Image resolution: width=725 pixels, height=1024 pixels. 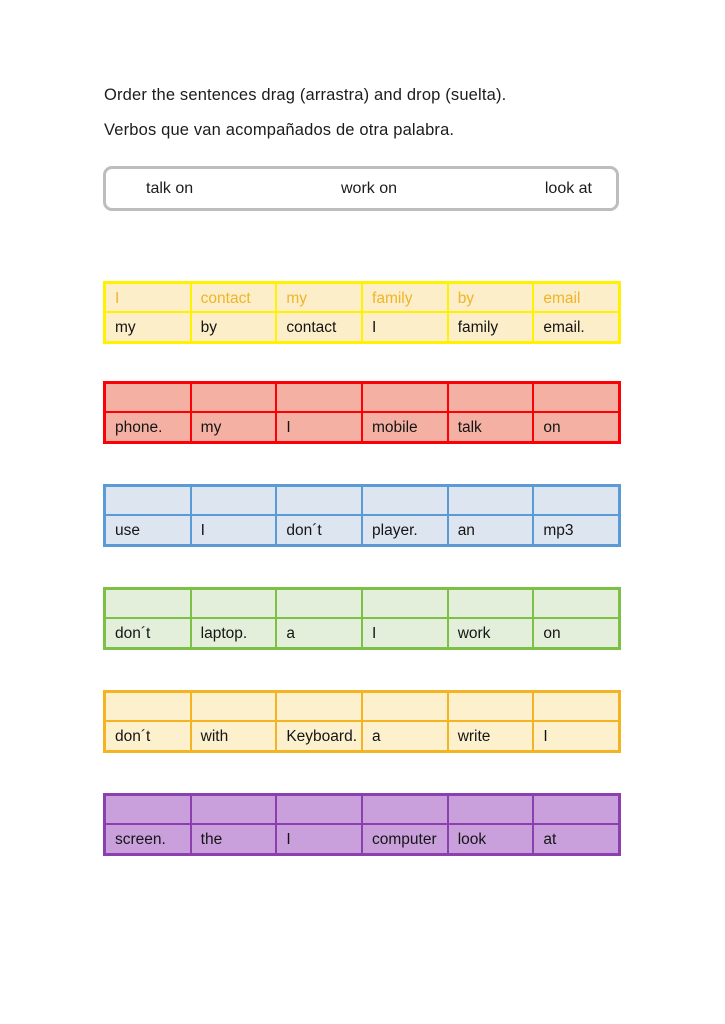 What do you see at coordinates (319, 737) in the screenshot?
I see `word-tile: Keyboard.` at bounding box center [319, 737].